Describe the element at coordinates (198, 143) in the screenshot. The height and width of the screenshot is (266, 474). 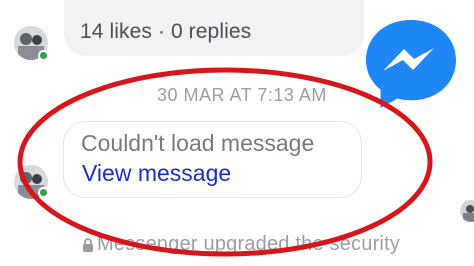
I see `message-status-text: Couldn't load message` at that location.